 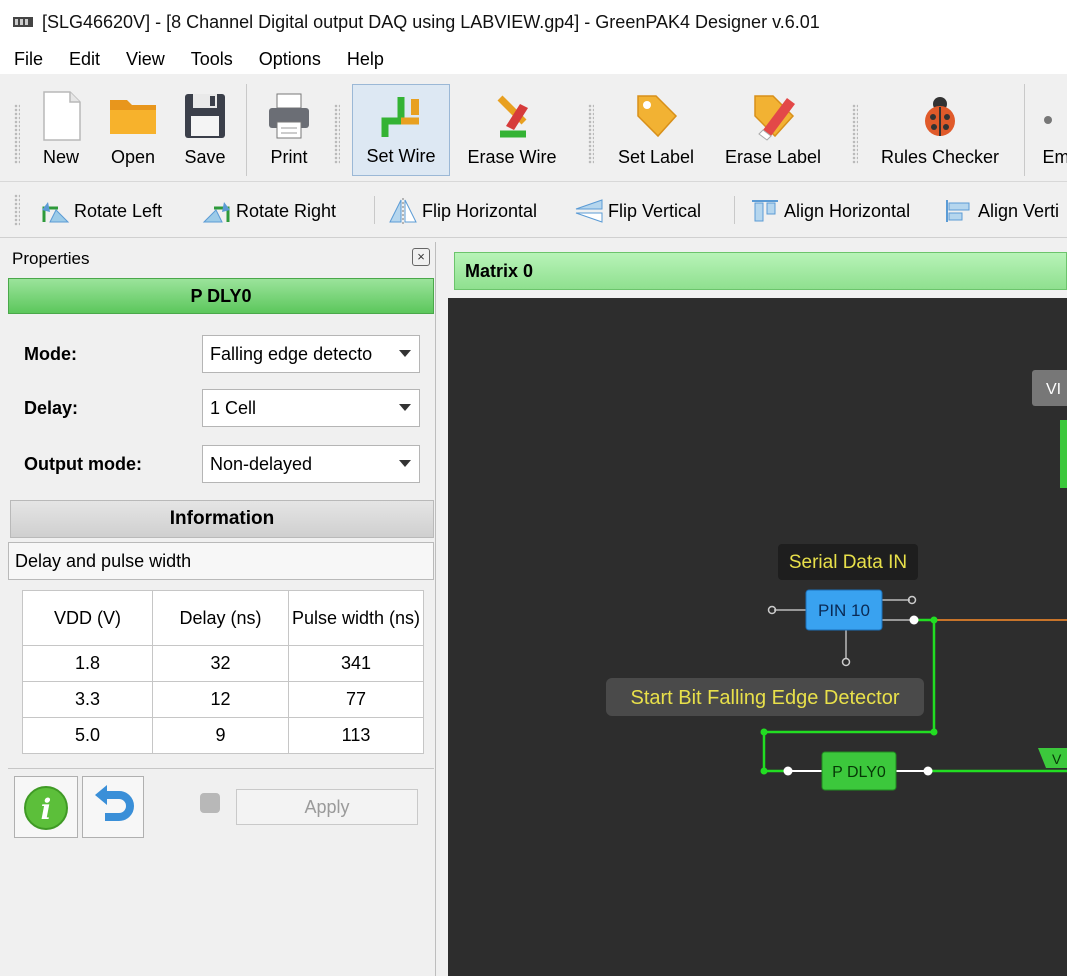 What do you see at coordinates (656, 130) in the screenshot?
I see `set-label-button: Set Label` at bounding box center [656, 130].